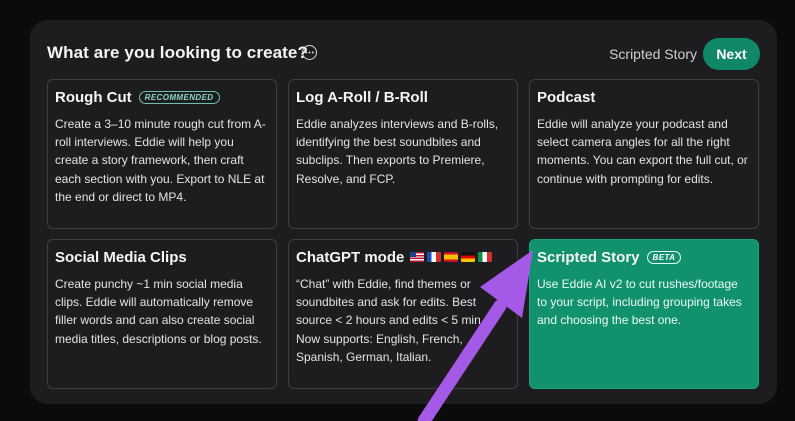 The height and width of the screenshot is (421, 795). I want to click on es-flag-icon, so click(451, 257).